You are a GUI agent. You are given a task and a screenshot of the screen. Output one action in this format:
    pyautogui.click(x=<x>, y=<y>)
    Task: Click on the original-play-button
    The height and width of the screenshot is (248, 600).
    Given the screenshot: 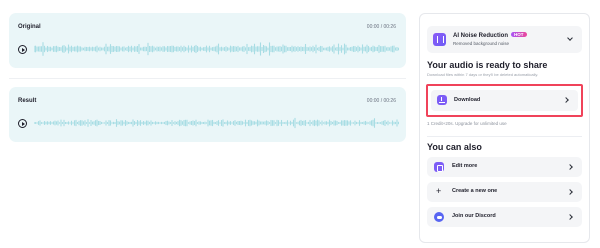 What is the action you would take?
    pyautogui.click(x=22, y=49)
    